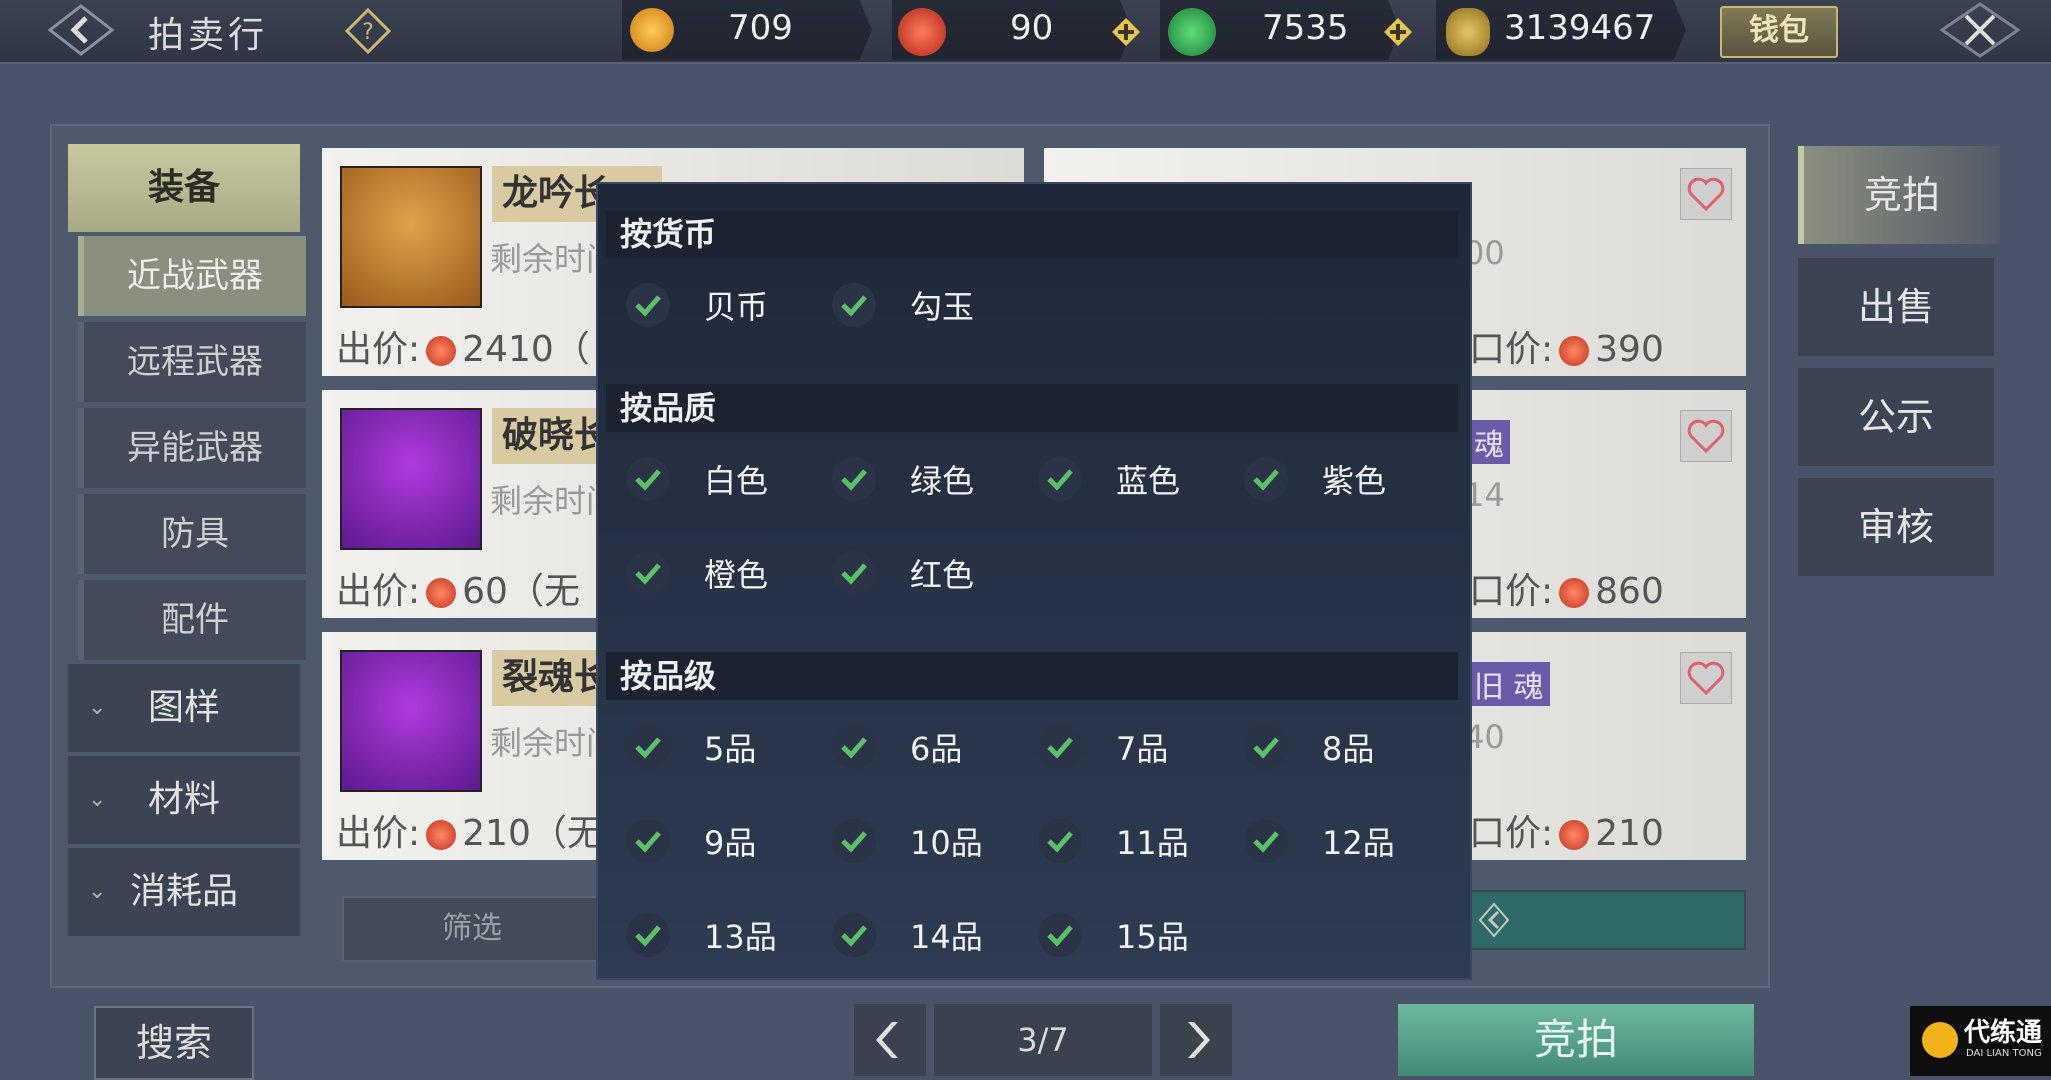  I want to click on option-quality-green: 绿色, so click(903, 479).